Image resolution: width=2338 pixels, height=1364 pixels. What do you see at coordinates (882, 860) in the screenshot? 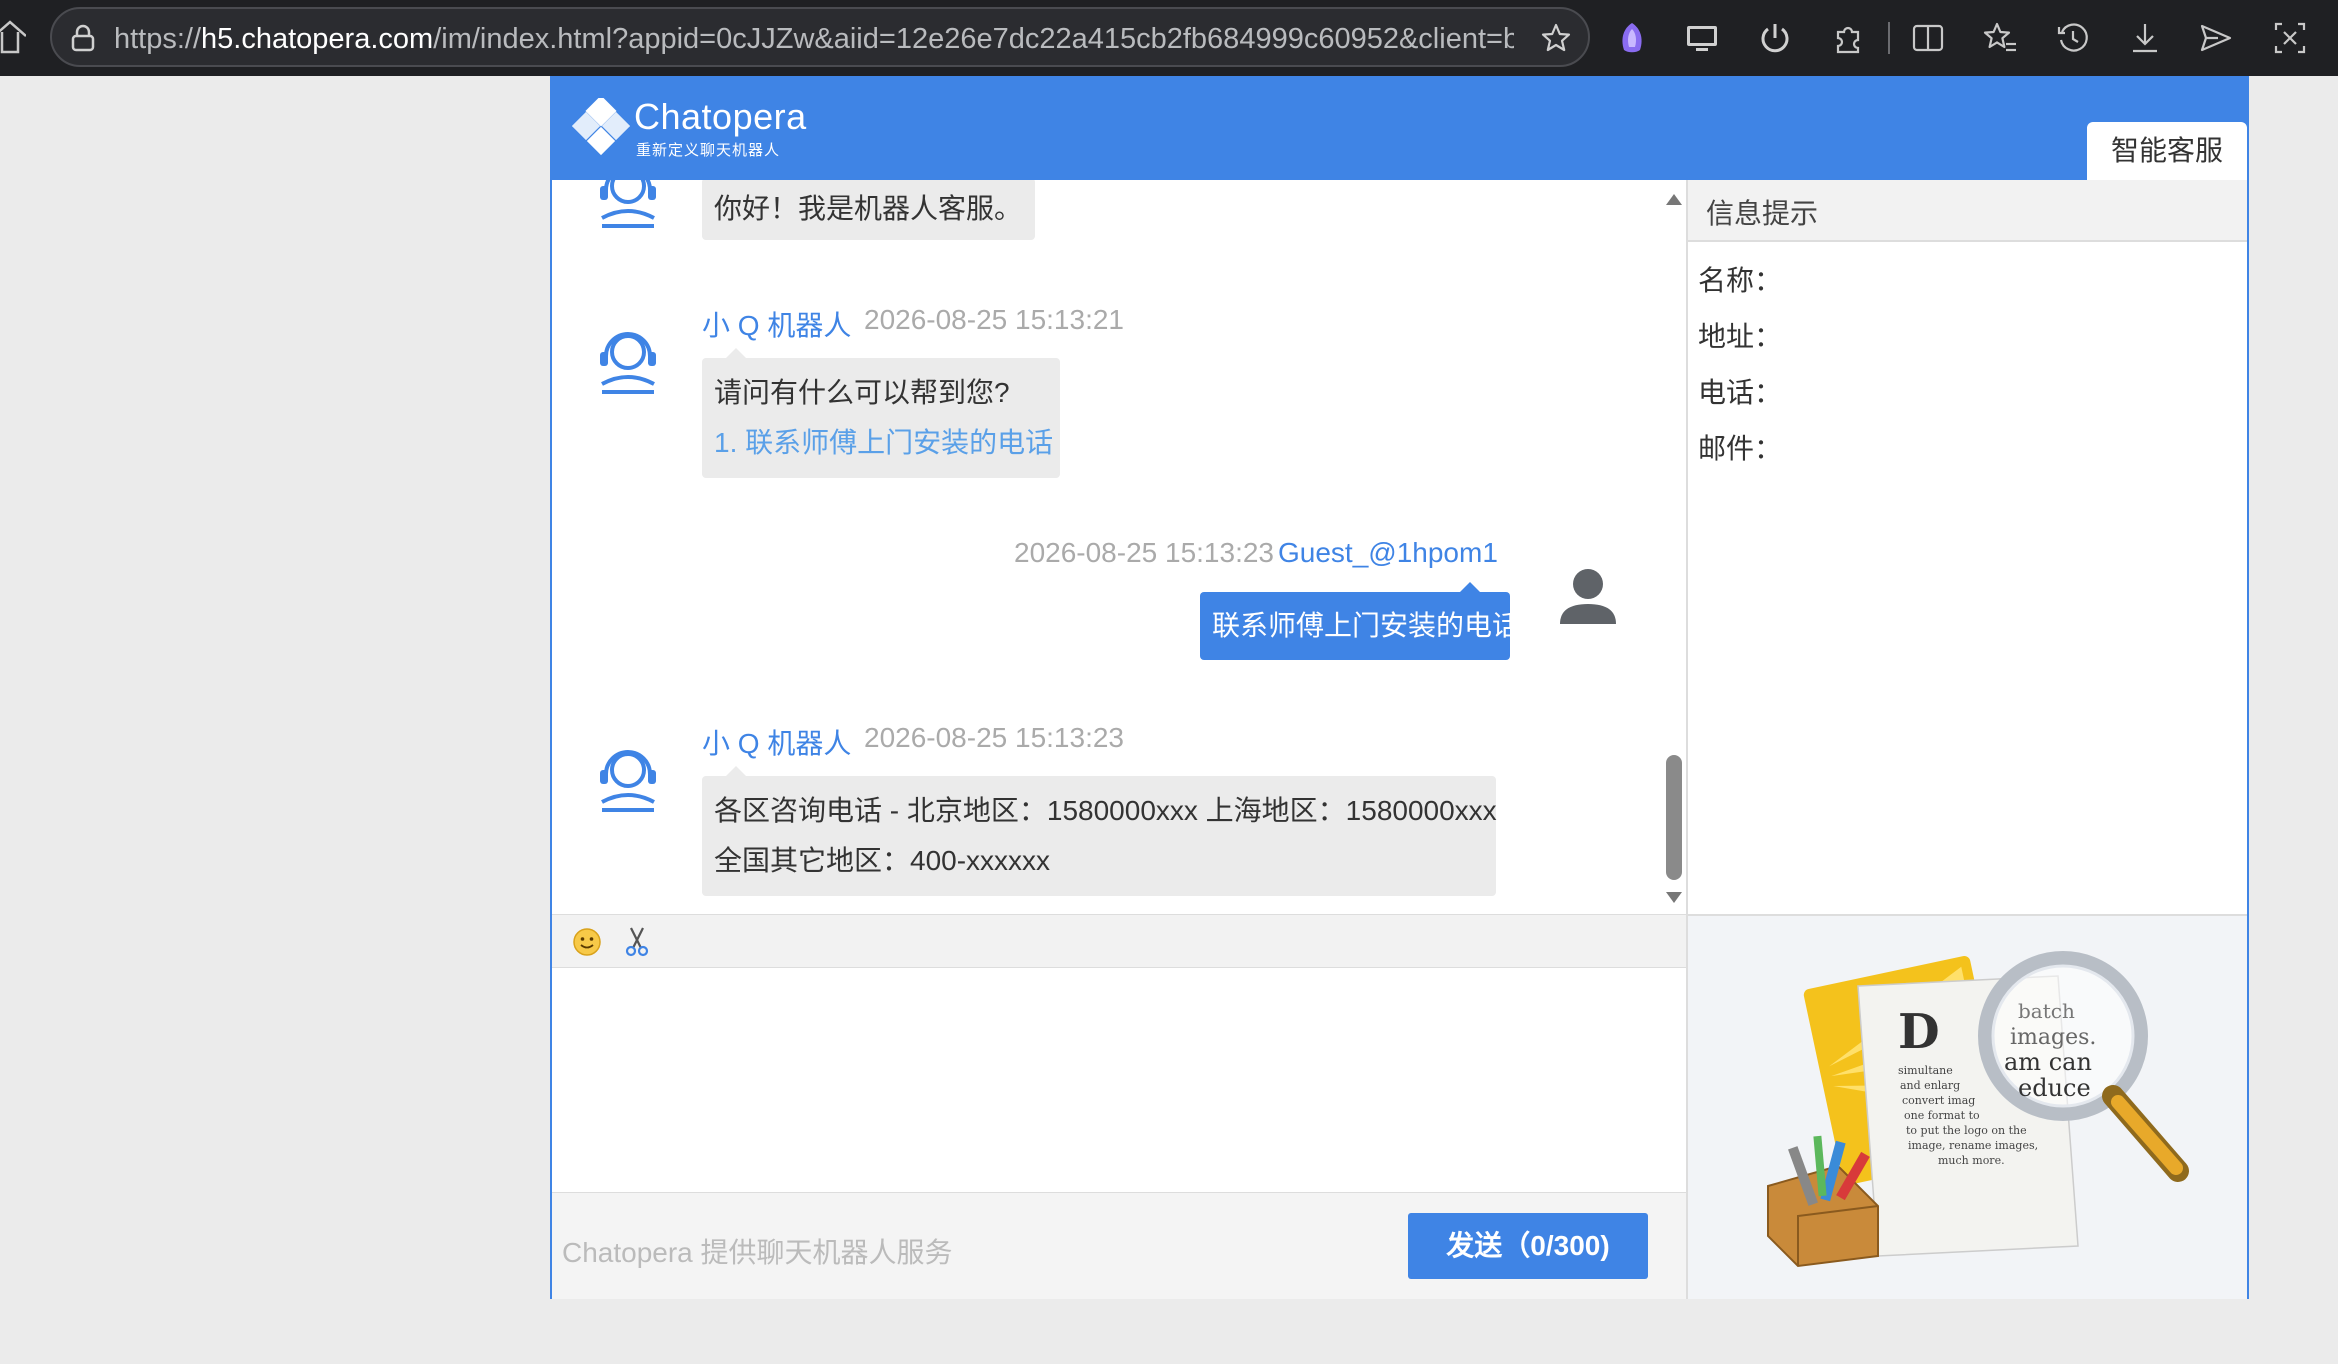
I see `message-text: 全国其它地区：400-xxxxxx` at bounding box center [882, 860].